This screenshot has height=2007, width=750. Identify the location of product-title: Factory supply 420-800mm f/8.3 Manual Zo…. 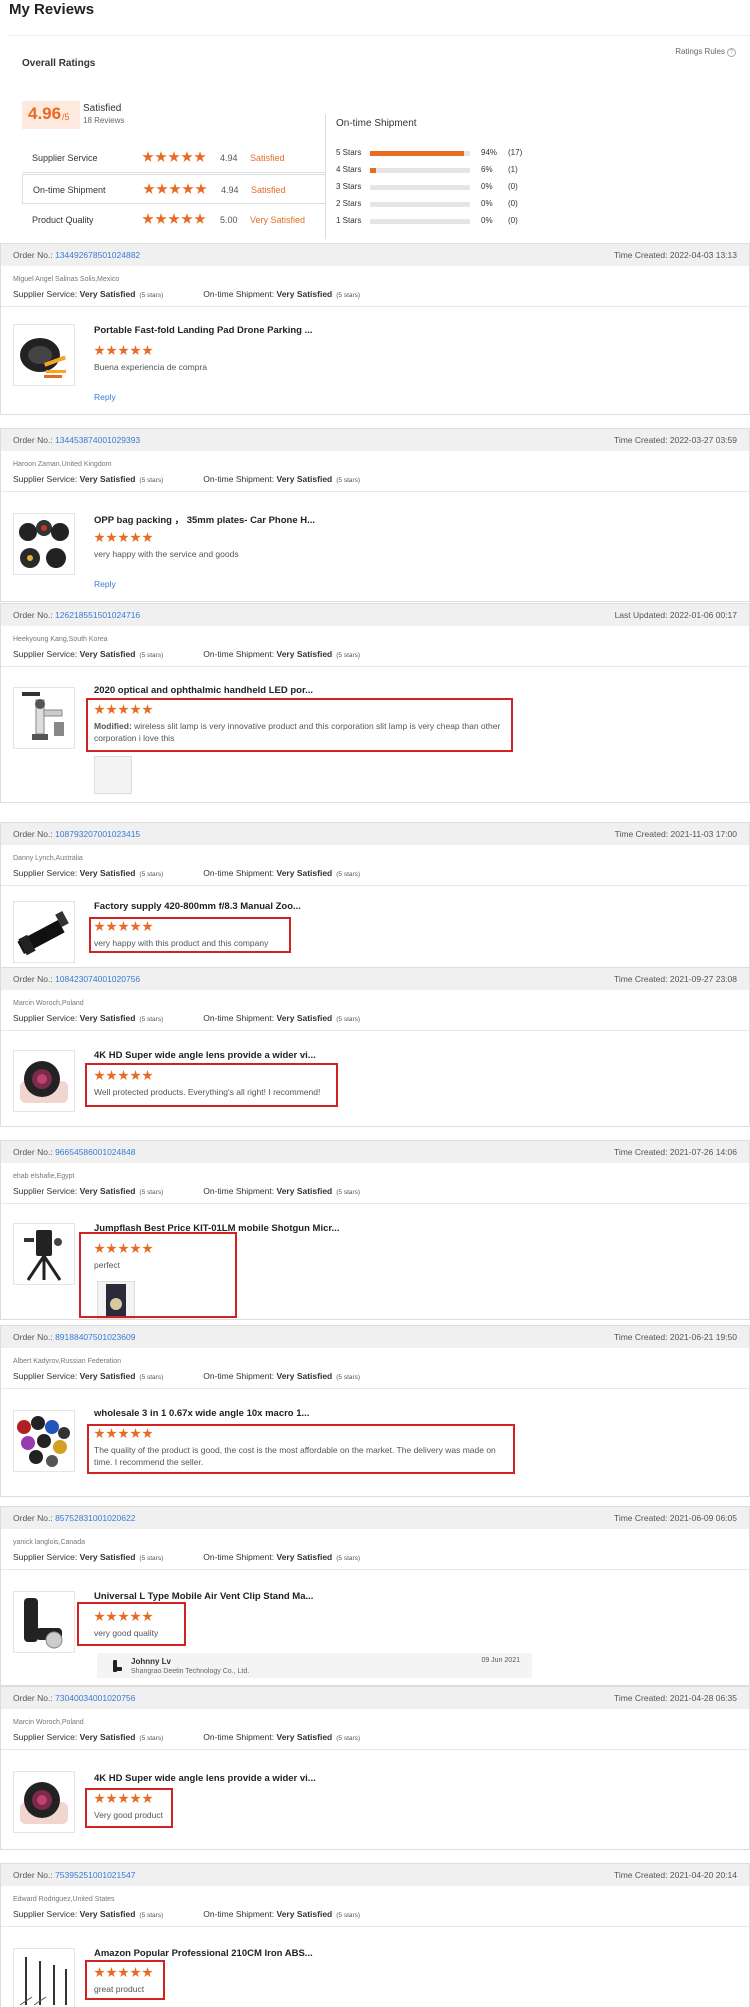
(197, 906).